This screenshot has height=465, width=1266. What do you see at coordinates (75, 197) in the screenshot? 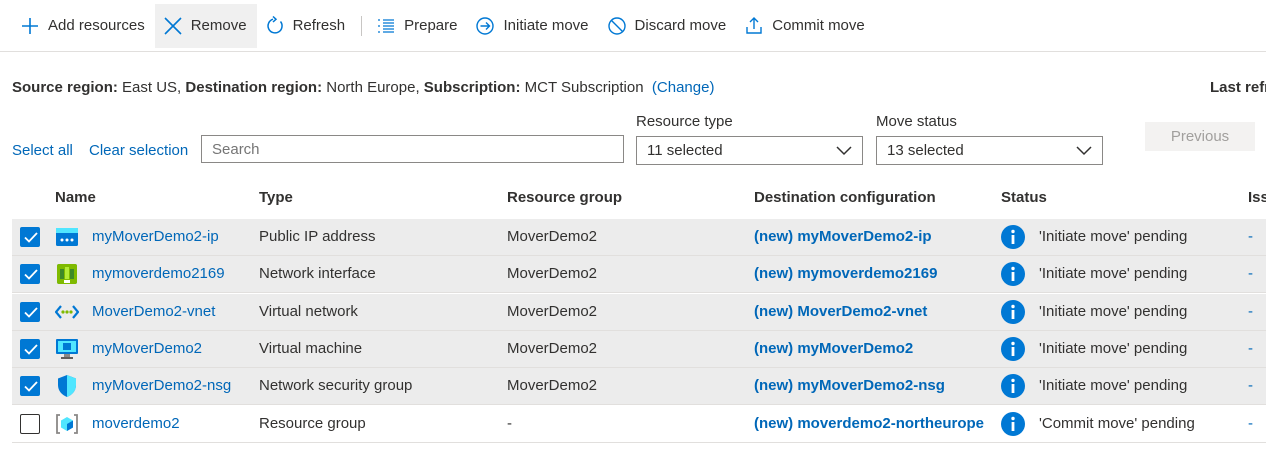
I see `column-header-name: Name` at bounding box center [75, 197].